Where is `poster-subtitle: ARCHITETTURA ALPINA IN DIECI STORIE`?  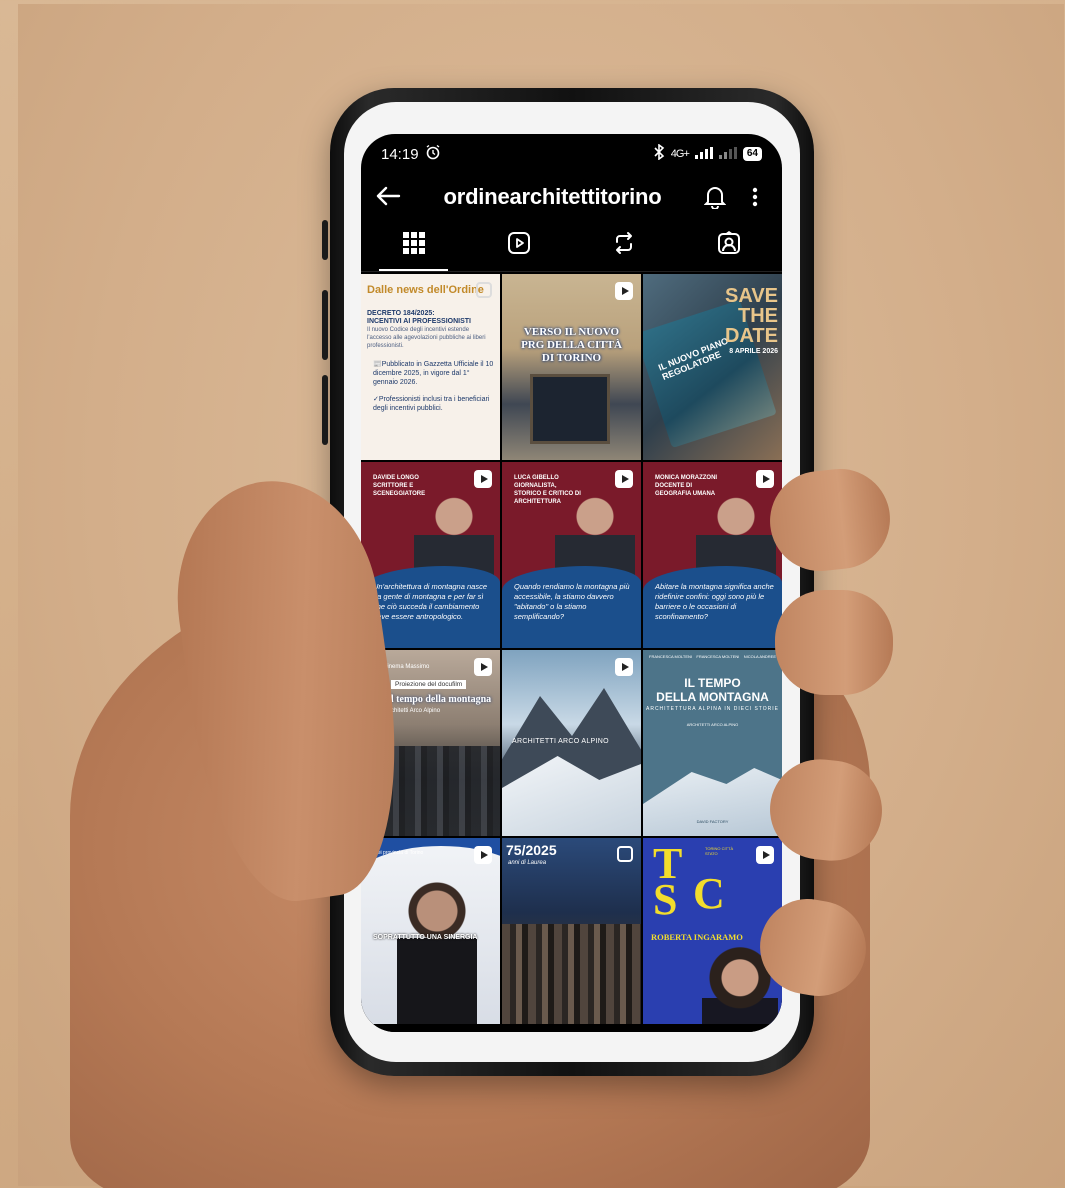
poster-subtitle: ARCHITETTURA ALPINA IN DIECI STORIE is located at coordinates (712, 709).